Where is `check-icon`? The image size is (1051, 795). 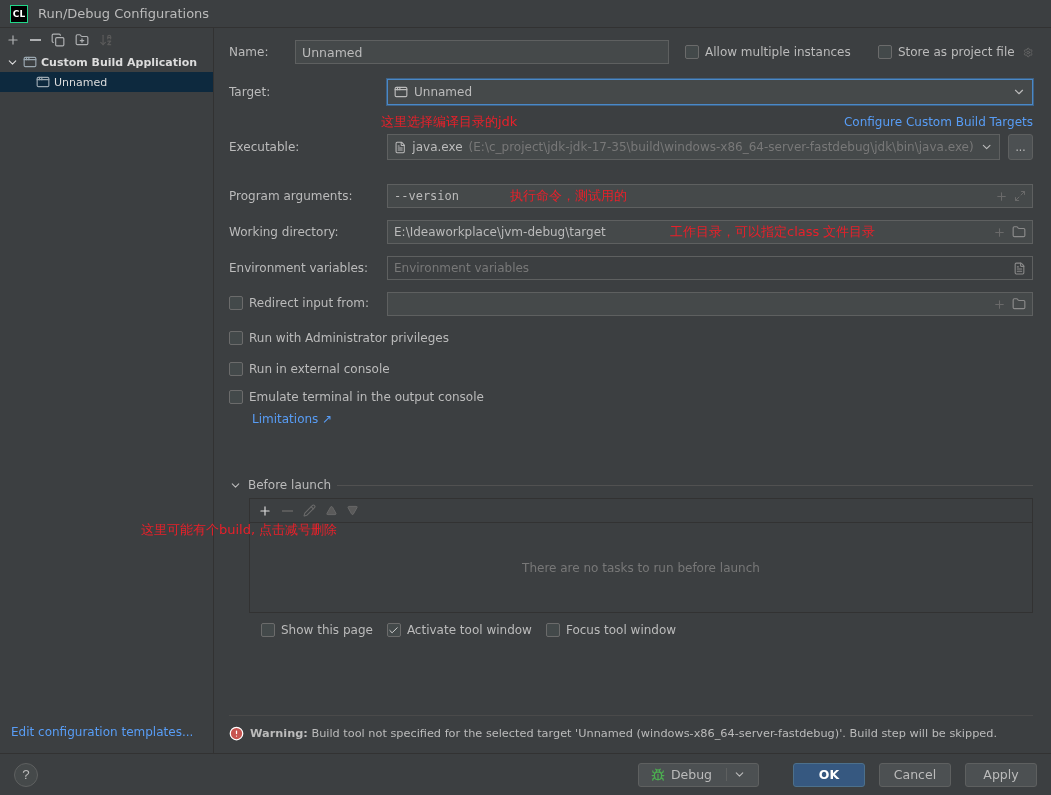 check-icon is located at coordinates (394, 630).